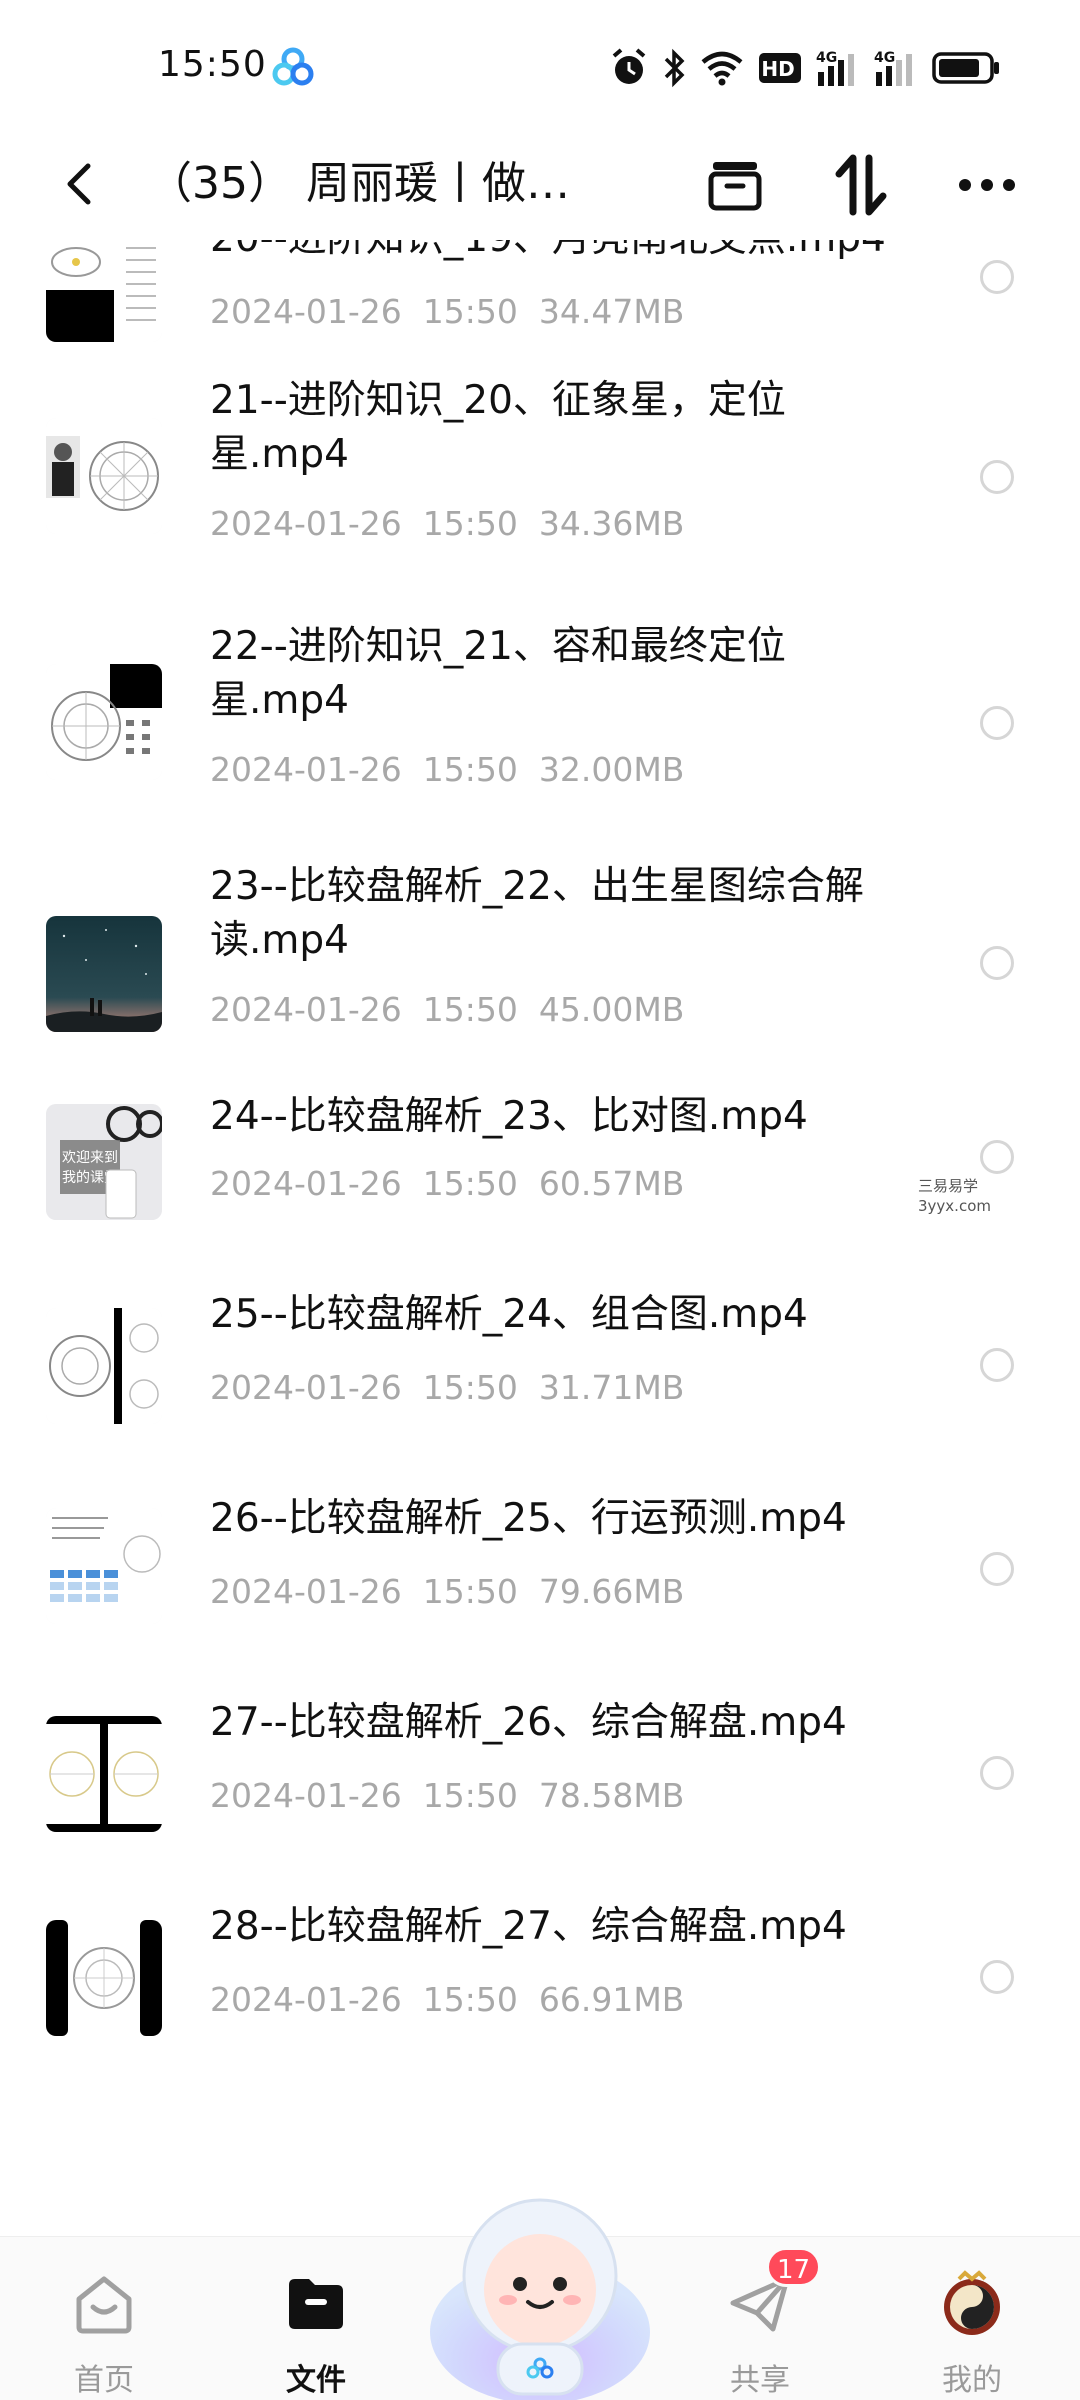 This screenshot has height=2400, width=1080. Describe the element at coordinates (611, 1795) in the screenshot. I see `file-size: 78.58MB` at that location.